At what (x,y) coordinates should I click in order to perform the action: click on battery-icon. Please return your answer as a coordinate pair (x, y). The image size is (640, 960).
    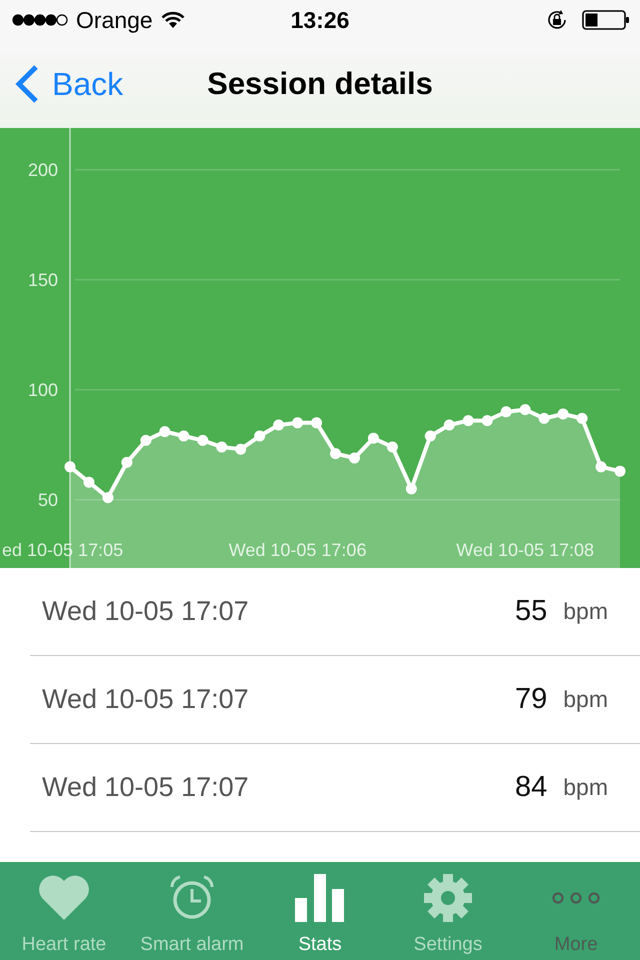
    Looking at the image, I should click on (606, 20).